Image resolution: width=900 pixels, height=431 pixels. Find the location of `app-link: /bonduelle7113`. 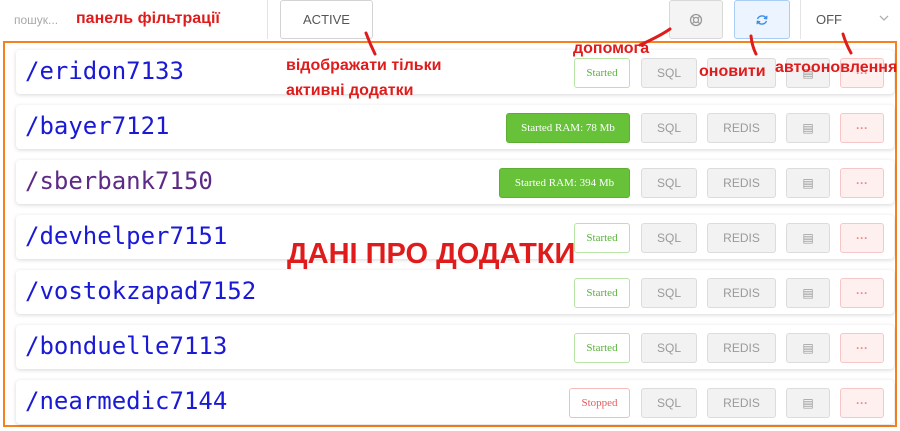

app-link: /bonduelle7113 is located at coordinates (126, 346).